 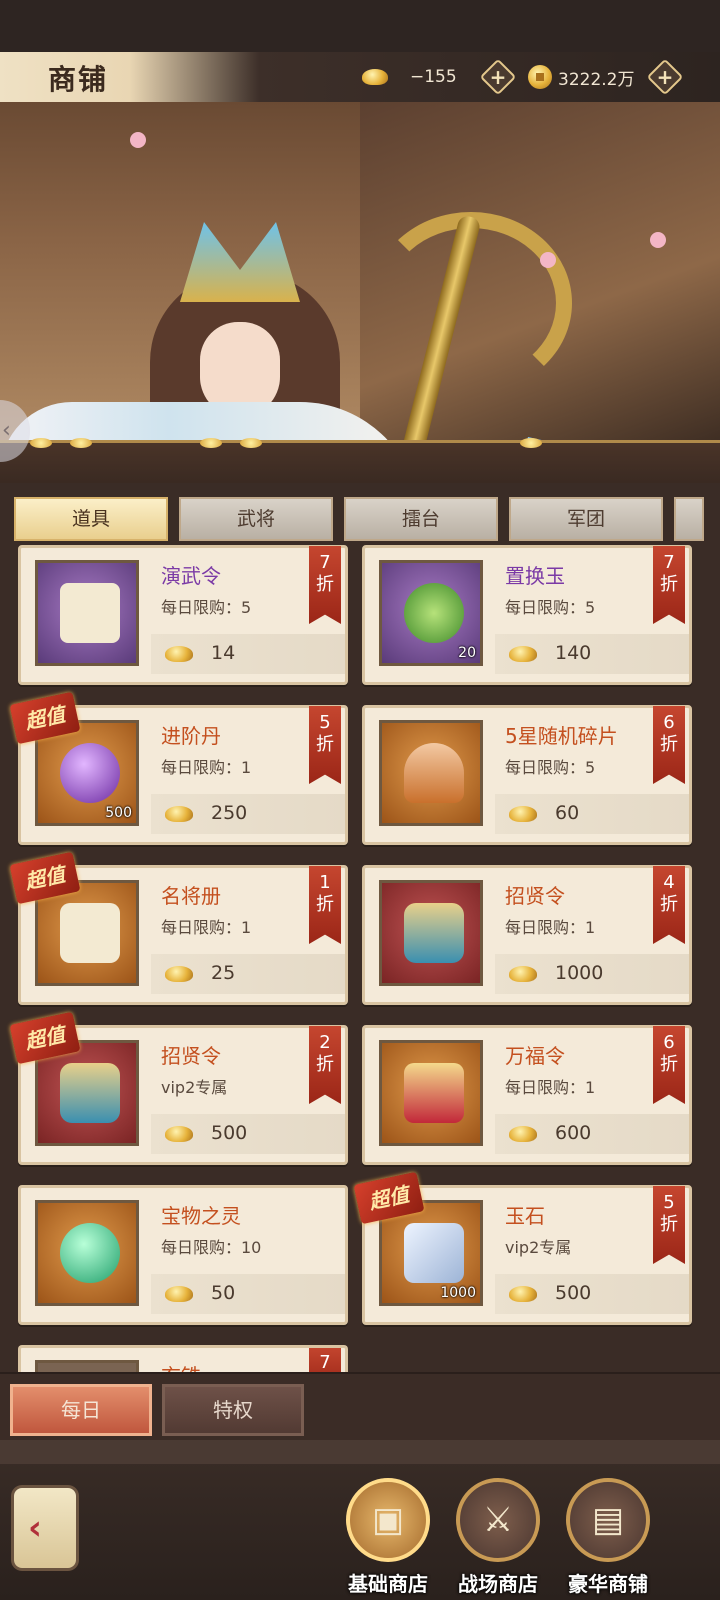 I want to click on nav-basic-shop: ▣ 基础商店, so click(x=388, y=1539).